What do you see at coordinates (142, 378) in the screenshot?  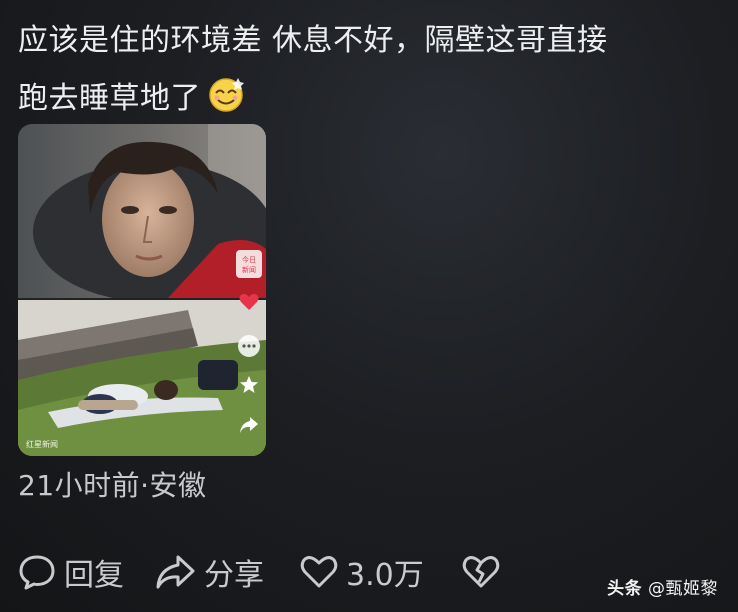 I see `sleeping-on-grass-photo` at bounding box center [142, 378].